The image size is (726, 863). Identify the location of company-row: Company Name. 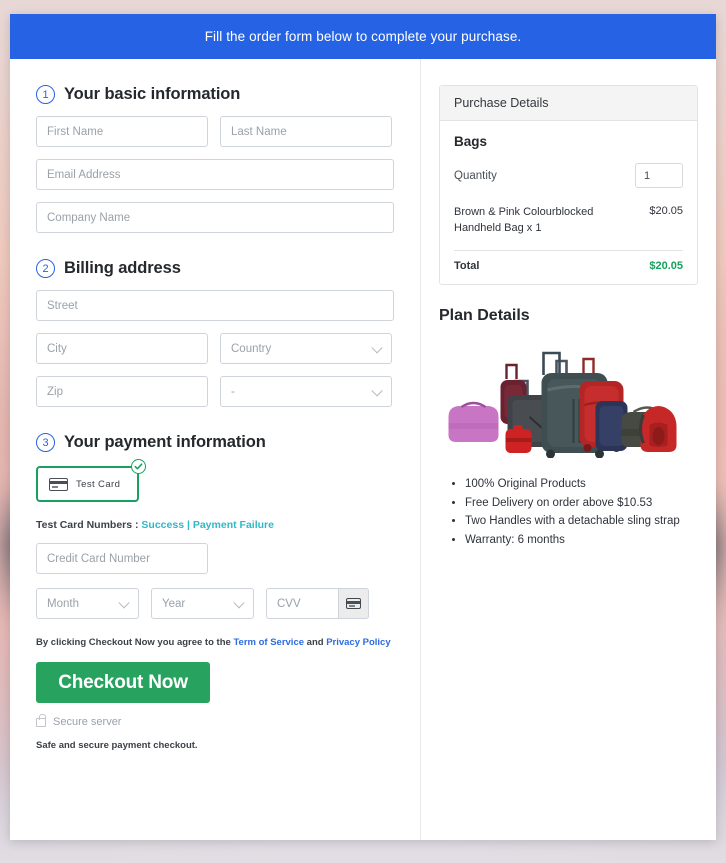
(215, 217).